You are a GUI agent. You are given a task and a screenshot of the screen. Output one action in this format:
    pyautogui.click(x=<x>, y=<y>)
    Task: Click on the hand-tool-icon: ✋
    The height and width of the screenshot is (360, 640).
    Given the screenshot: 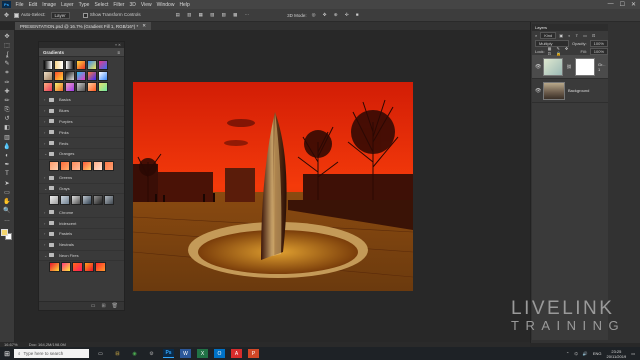 What is the action you would take?
    pyautogui.click(x=7, y=201)
    